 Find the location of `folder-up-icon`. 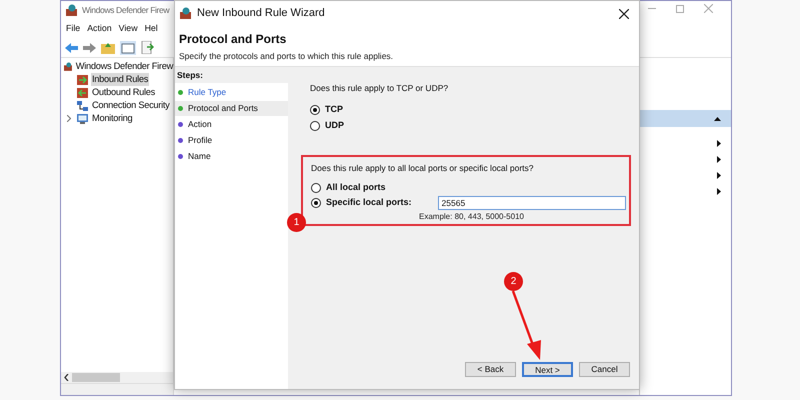

folder-up-icon is located at coordinates (108, 48).